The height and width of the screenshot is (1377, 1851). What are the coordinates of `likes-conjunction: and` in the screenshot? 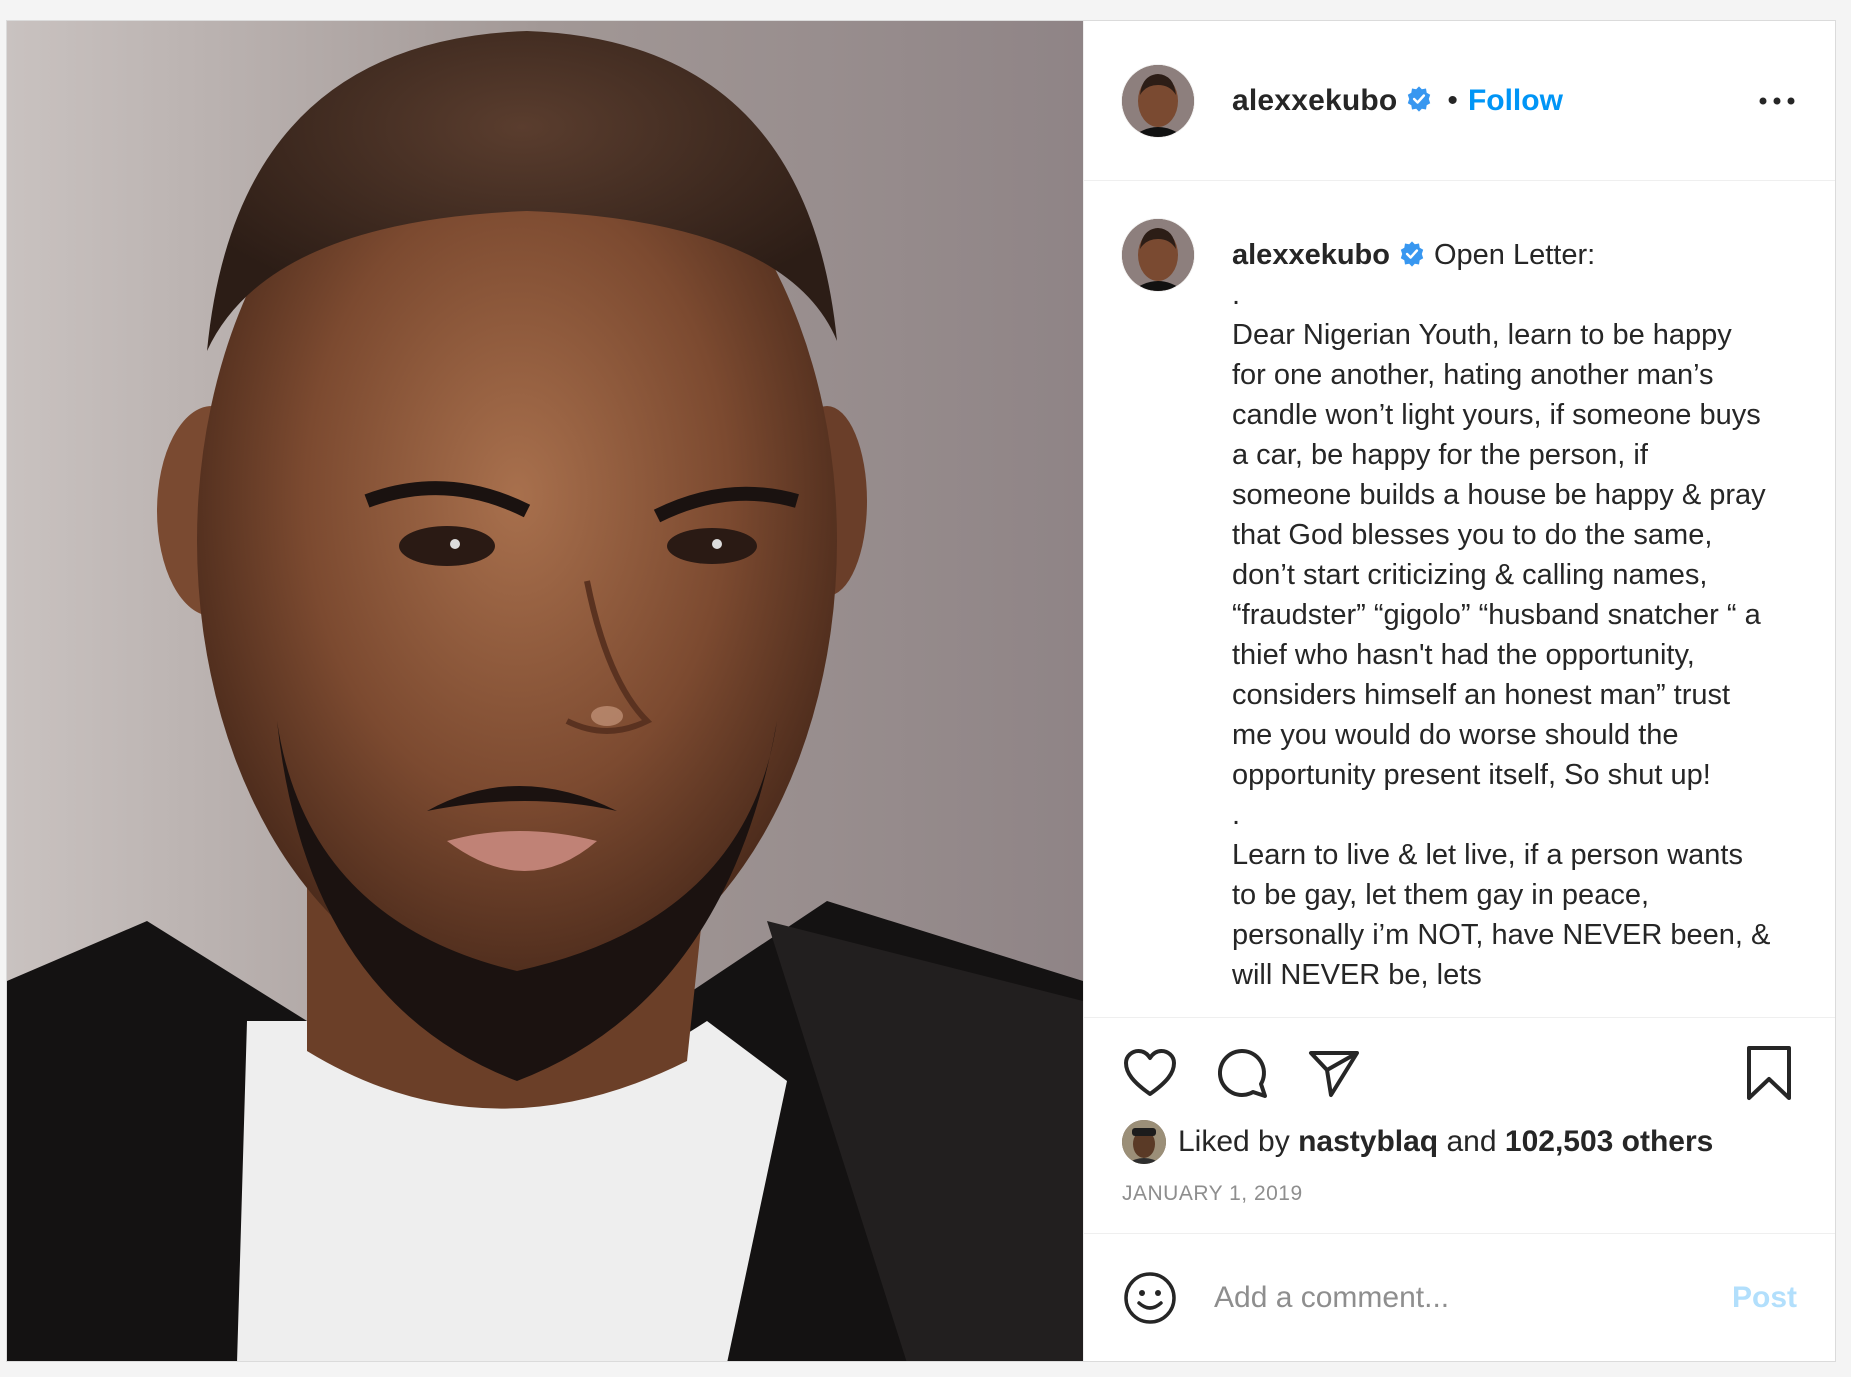 It's located at (1471, 1141).